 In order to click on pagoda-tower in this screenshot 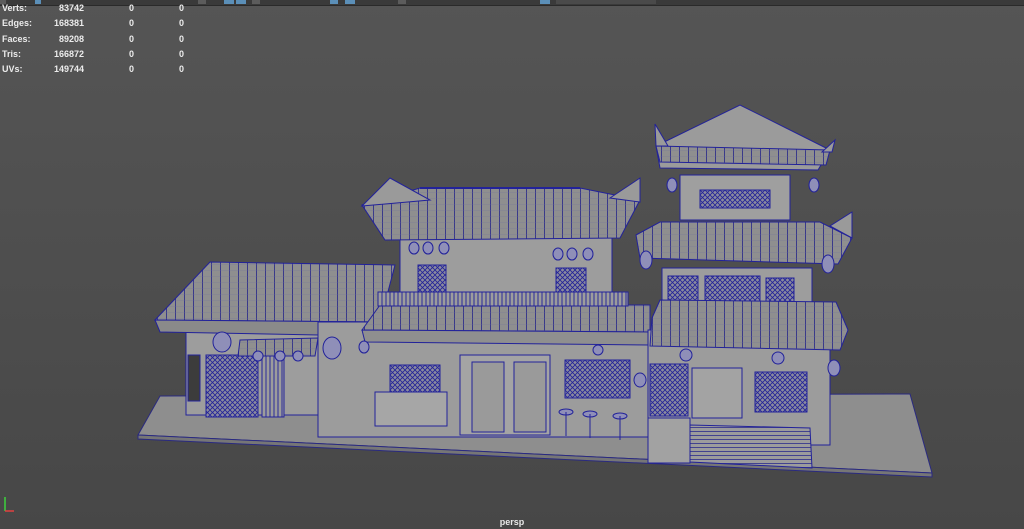, I will do `click(744, 286)`.